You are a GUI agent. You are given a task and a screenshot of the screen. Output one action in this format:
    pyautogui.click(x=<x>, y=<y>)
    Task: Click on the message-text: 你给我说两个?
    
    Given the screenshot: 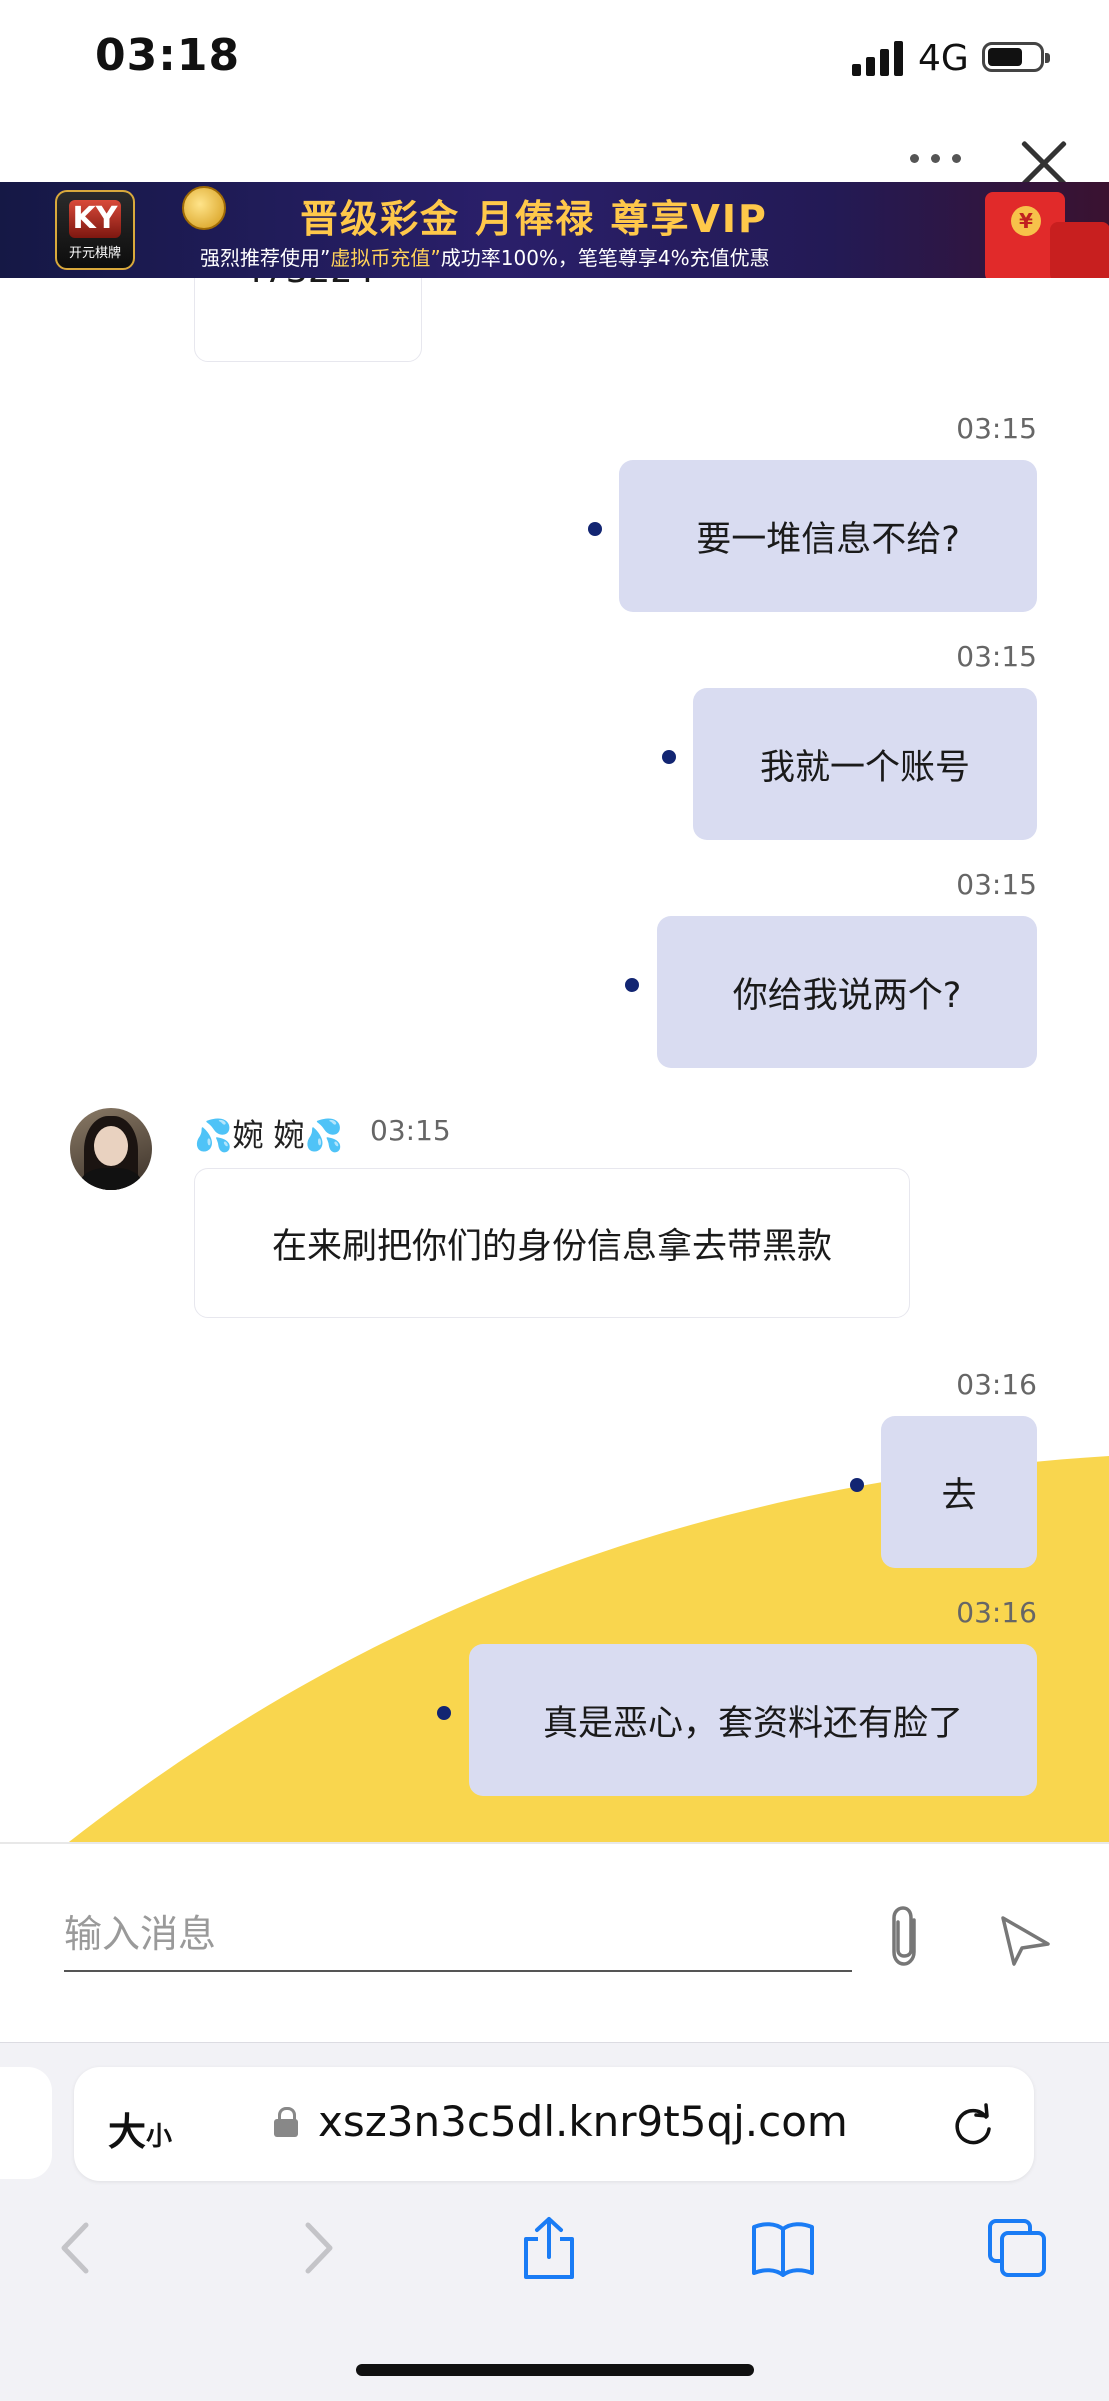 What is the action you would take?
    pyautogui.click(x=847, y=995)
    